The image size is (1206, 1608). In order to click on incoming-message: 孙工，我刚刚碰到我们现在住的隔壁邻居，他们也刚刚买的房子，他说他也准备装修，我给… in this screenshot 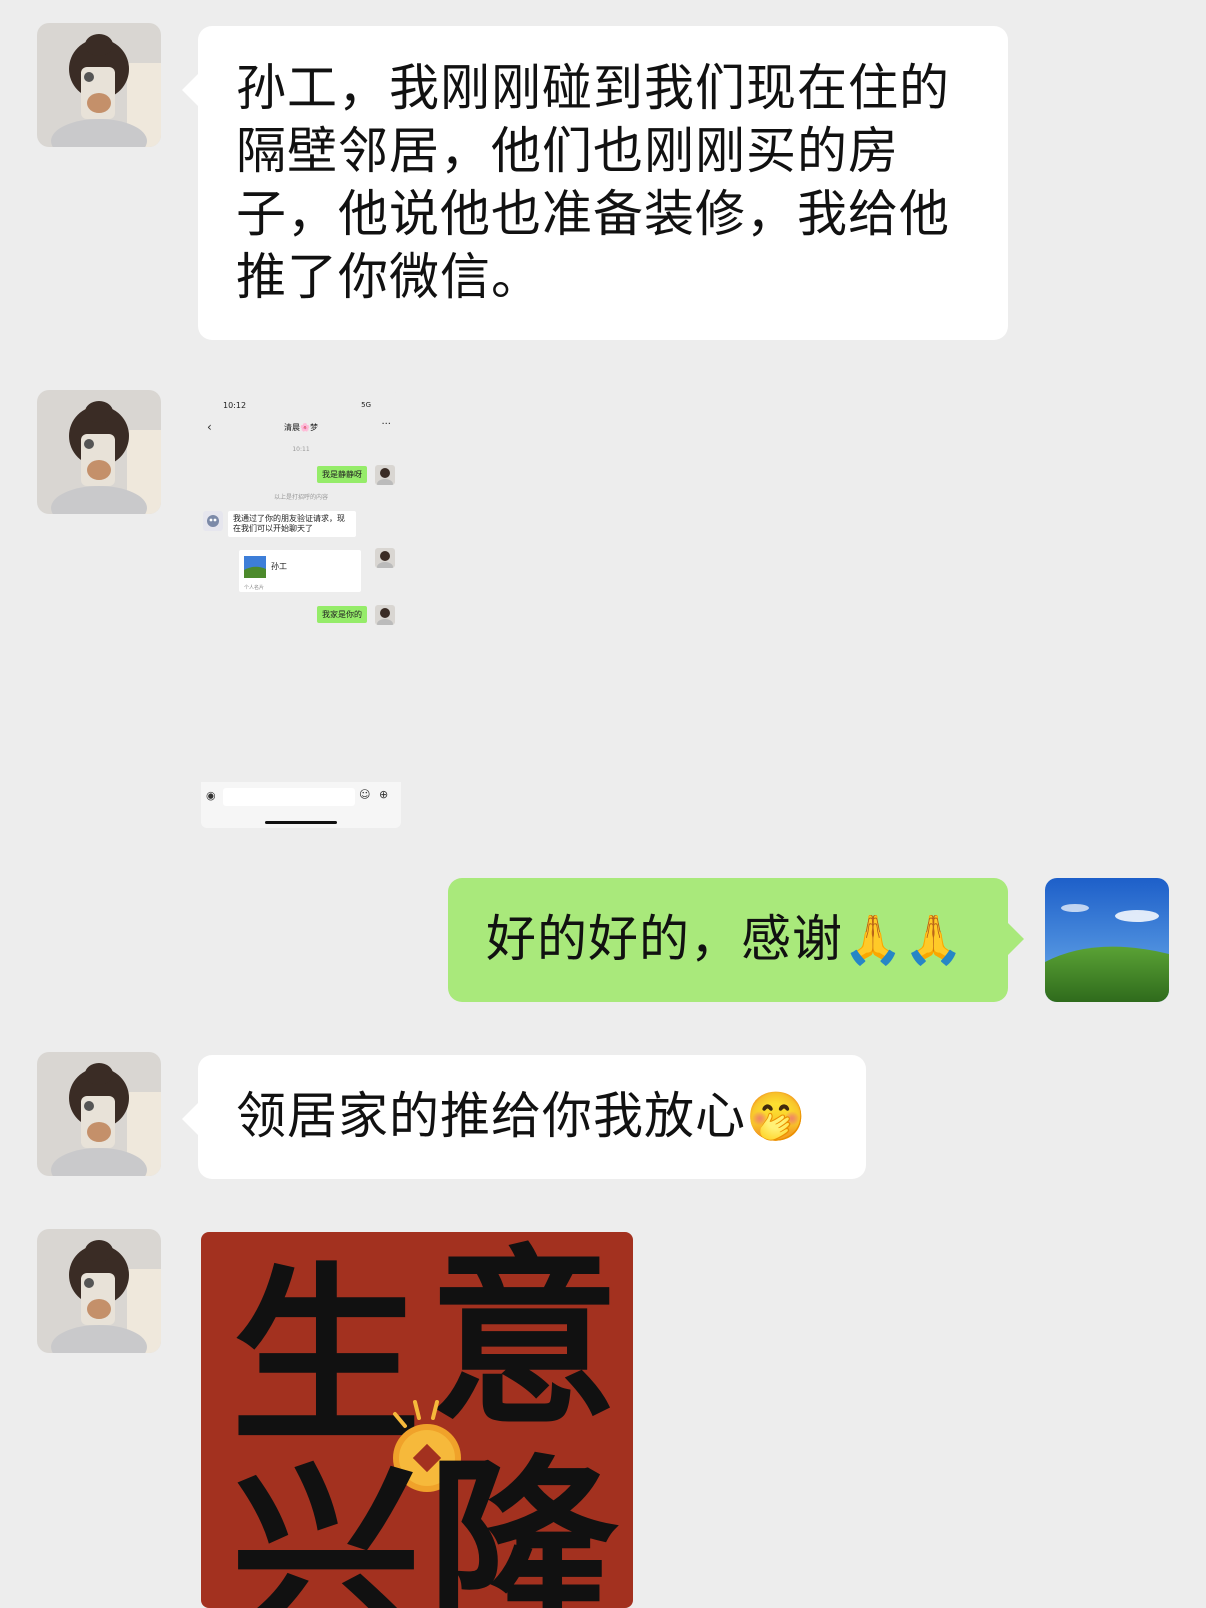, I will do `click(595, 183)`.